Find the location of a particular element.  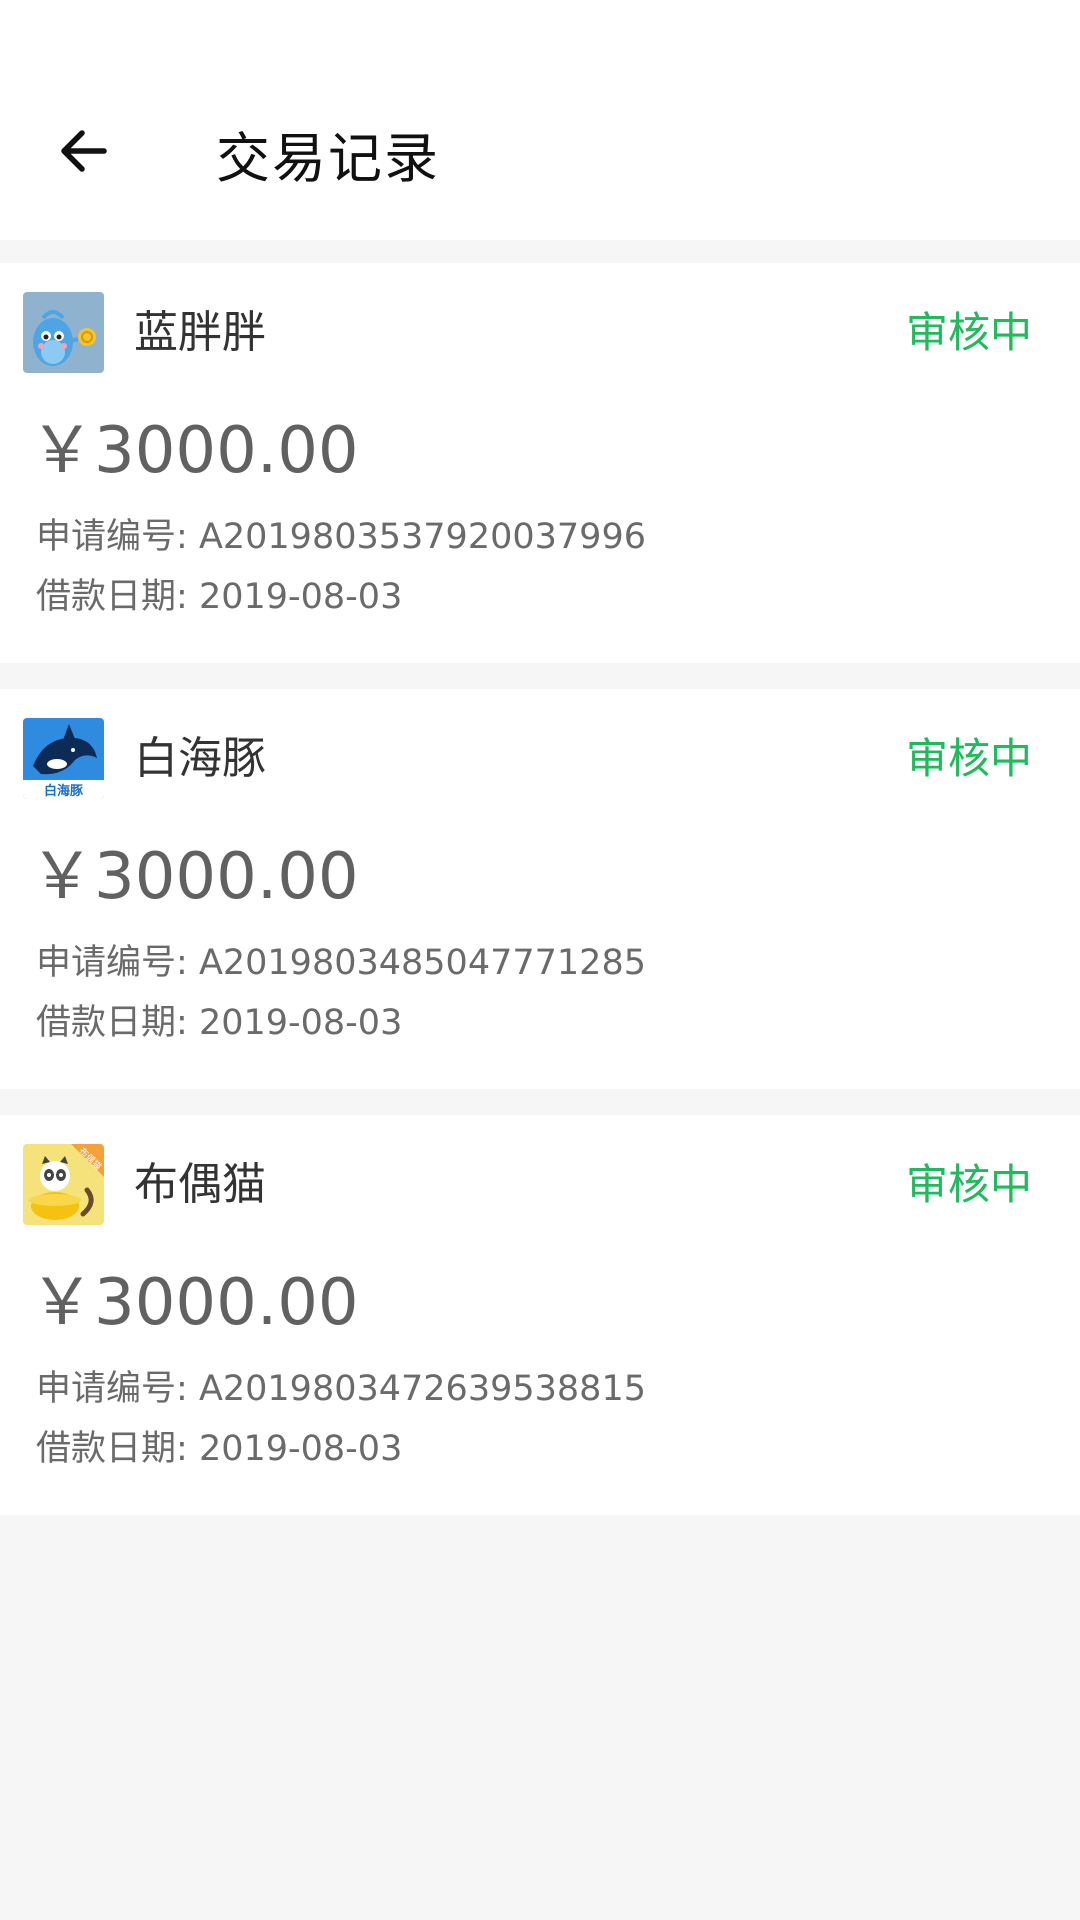

back-button is located at coordinates (83, 151).